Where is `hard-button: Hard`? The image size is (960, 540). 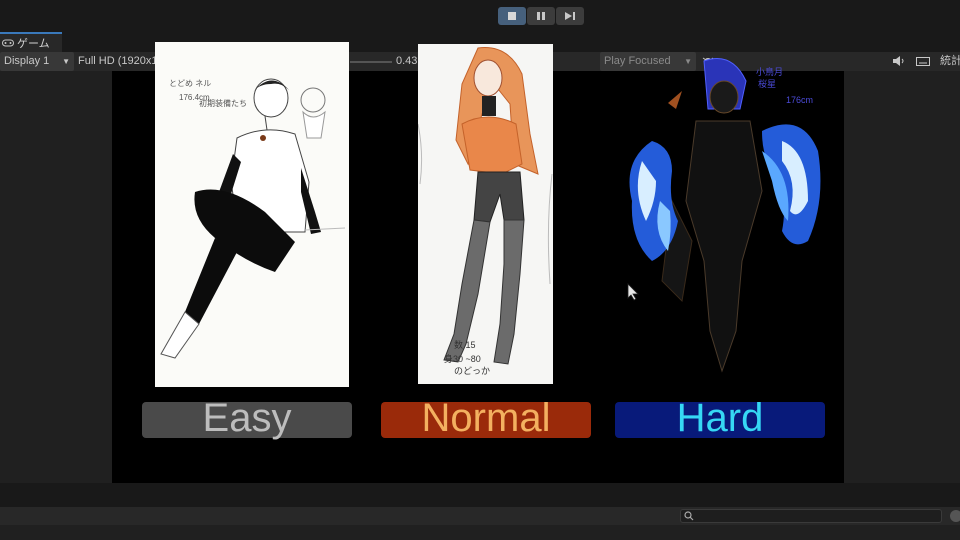
hard-button: Hard is located at coordinates (720, 418).